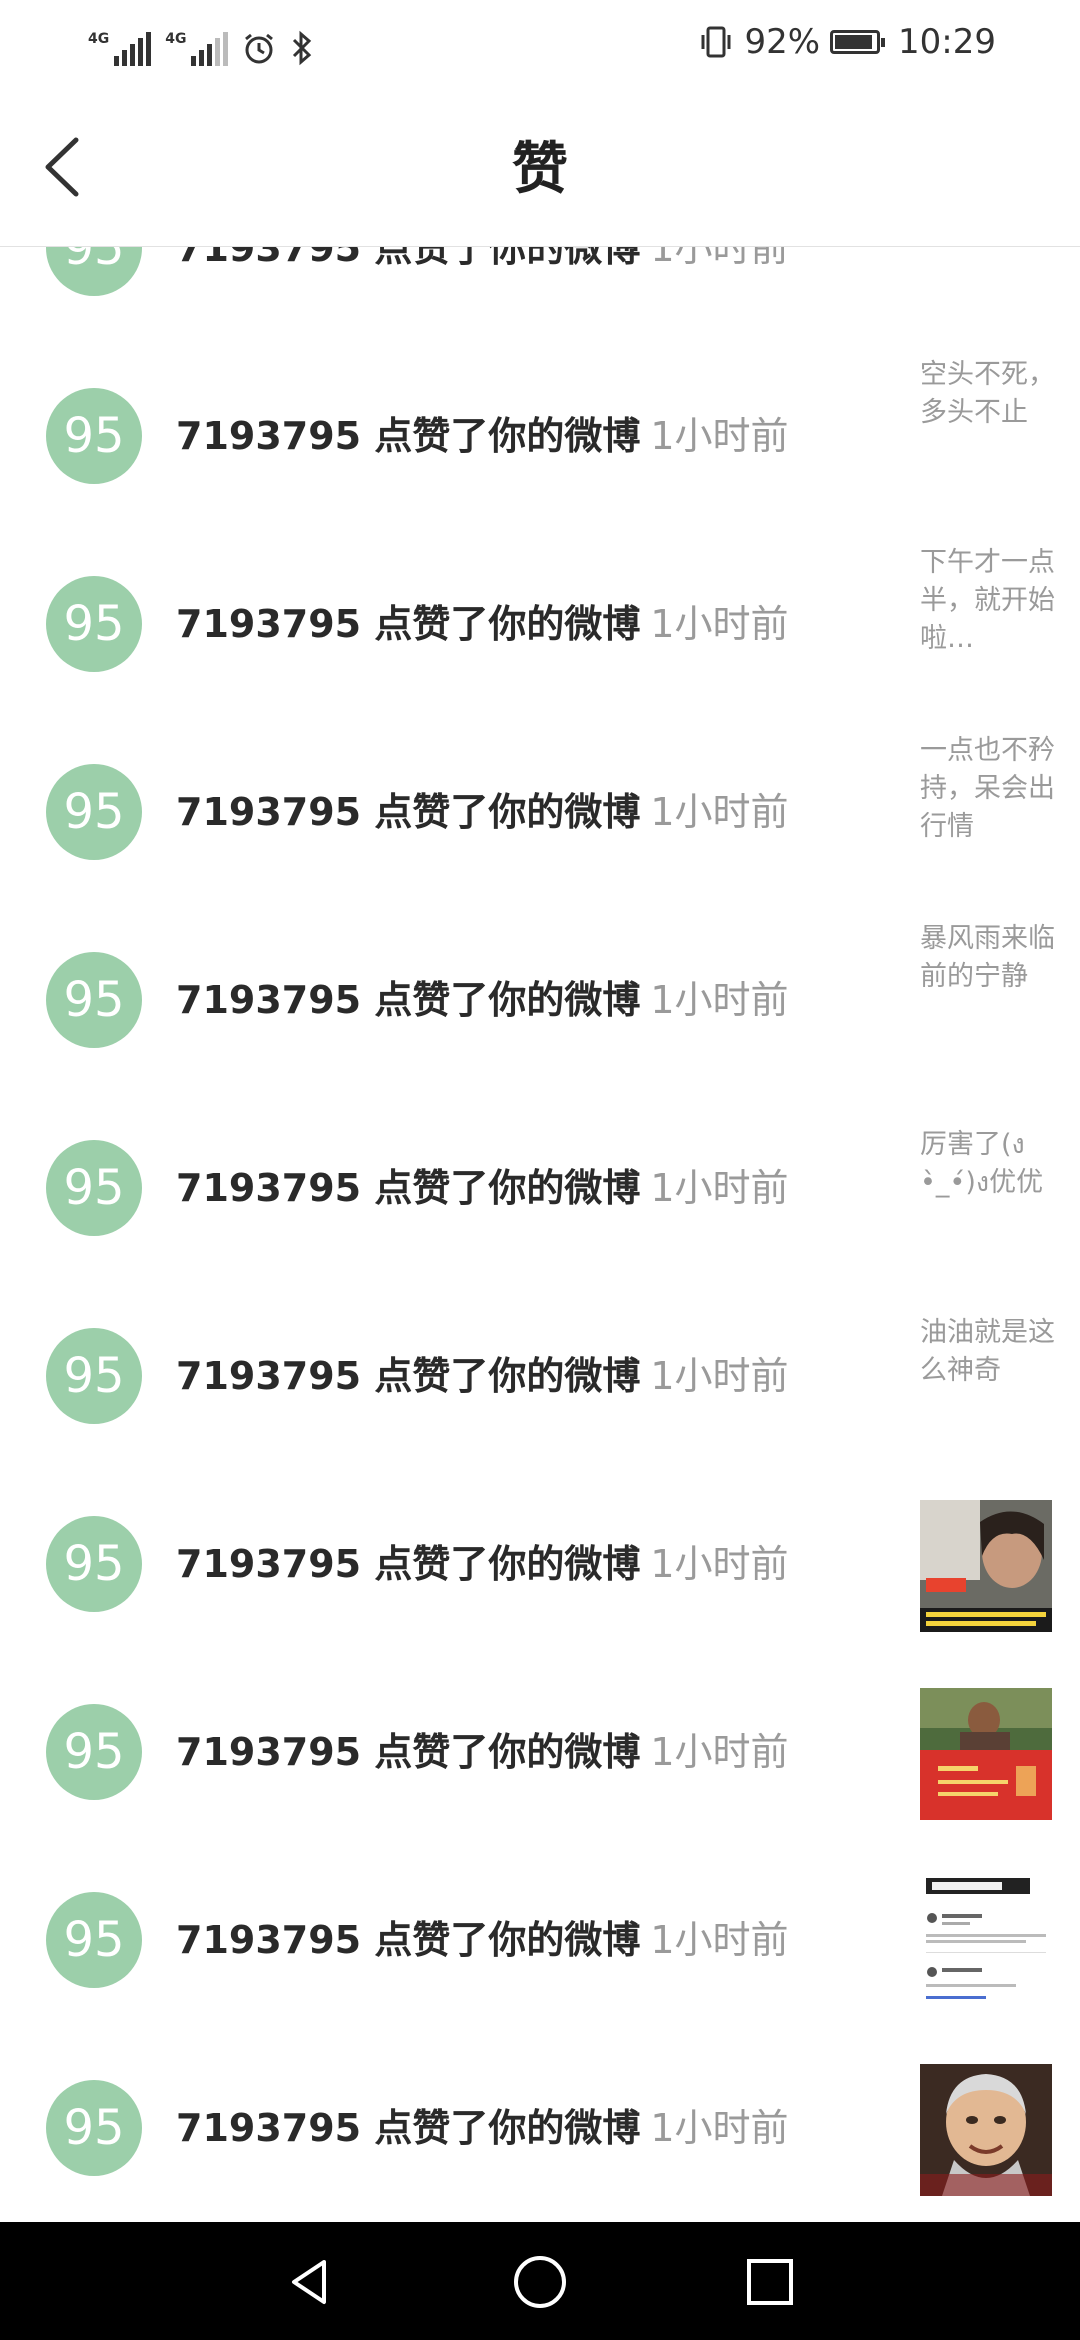 Image resolution: width=1080 pixels, height=2340 pixels. What do you see at coordinates (947, 42) in the screenshot?
I see `clock: 10:29` at bounding box center [947, 42].